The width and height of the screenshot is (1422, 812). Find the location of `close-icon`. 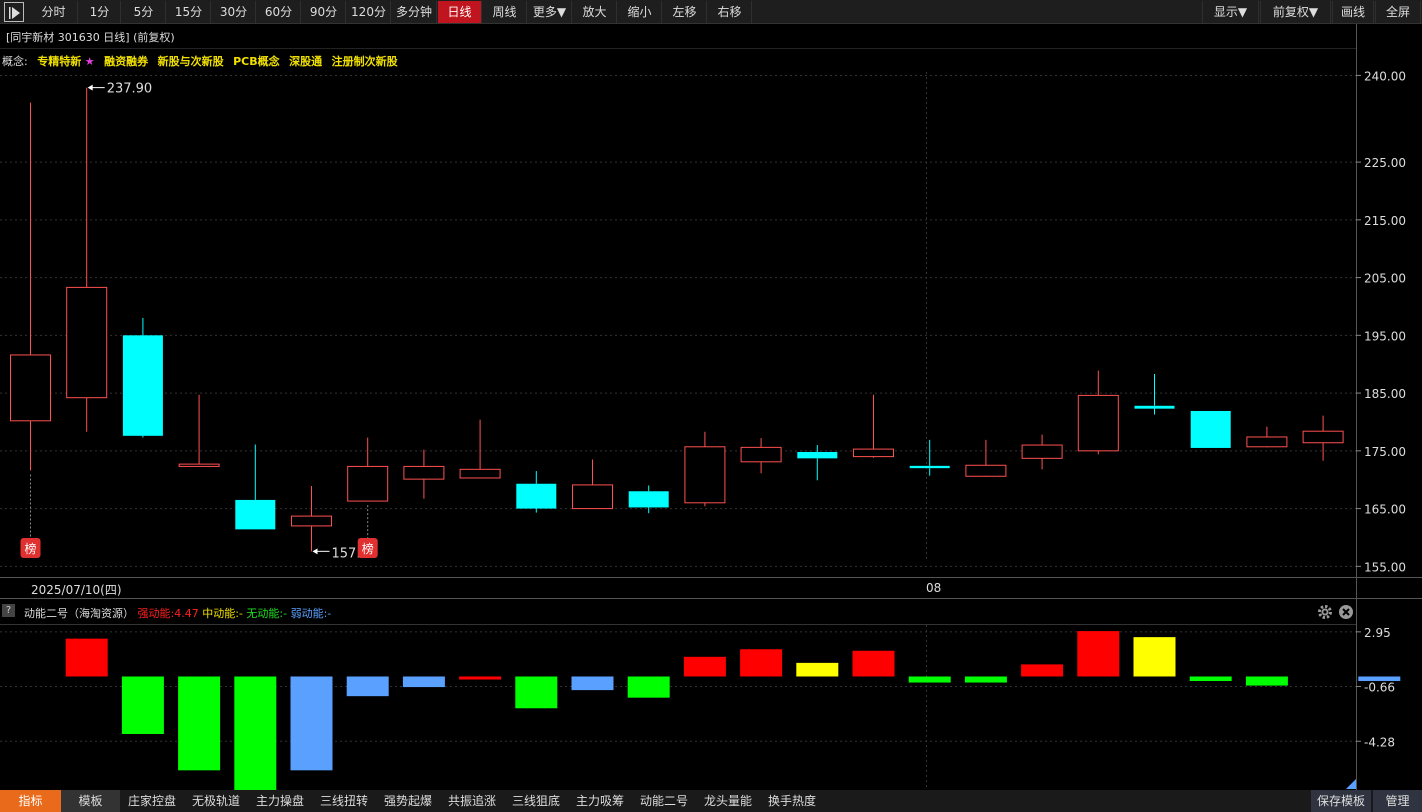

close-icon is located at coordinates (1346, 612).